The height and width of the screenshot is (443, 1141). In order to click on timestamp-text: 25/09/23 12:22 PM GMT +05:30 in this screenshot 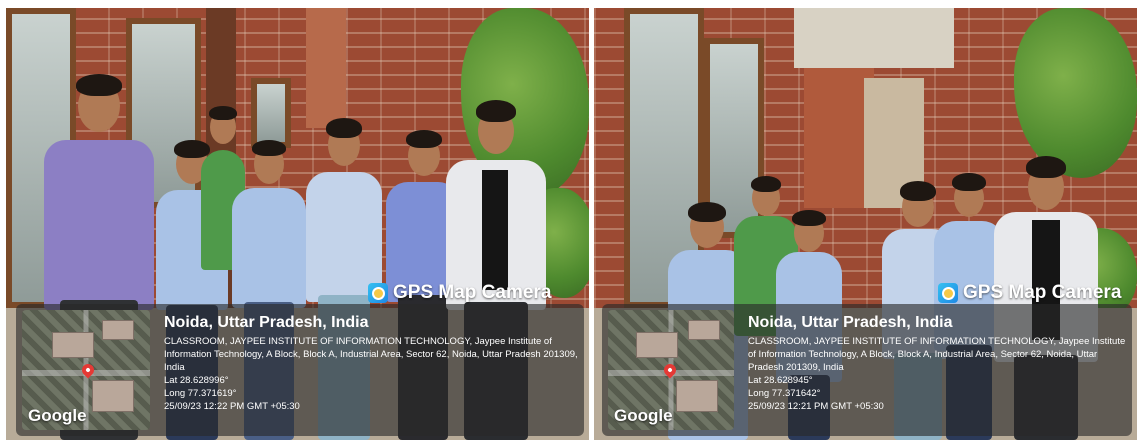, I will do `click(232, 406)`.